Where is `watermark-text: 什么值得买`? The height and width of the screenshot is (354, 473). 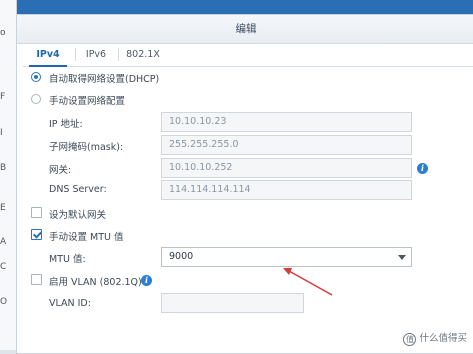 watermark-text: 什么值得买 is located at coordinates (443, 338).